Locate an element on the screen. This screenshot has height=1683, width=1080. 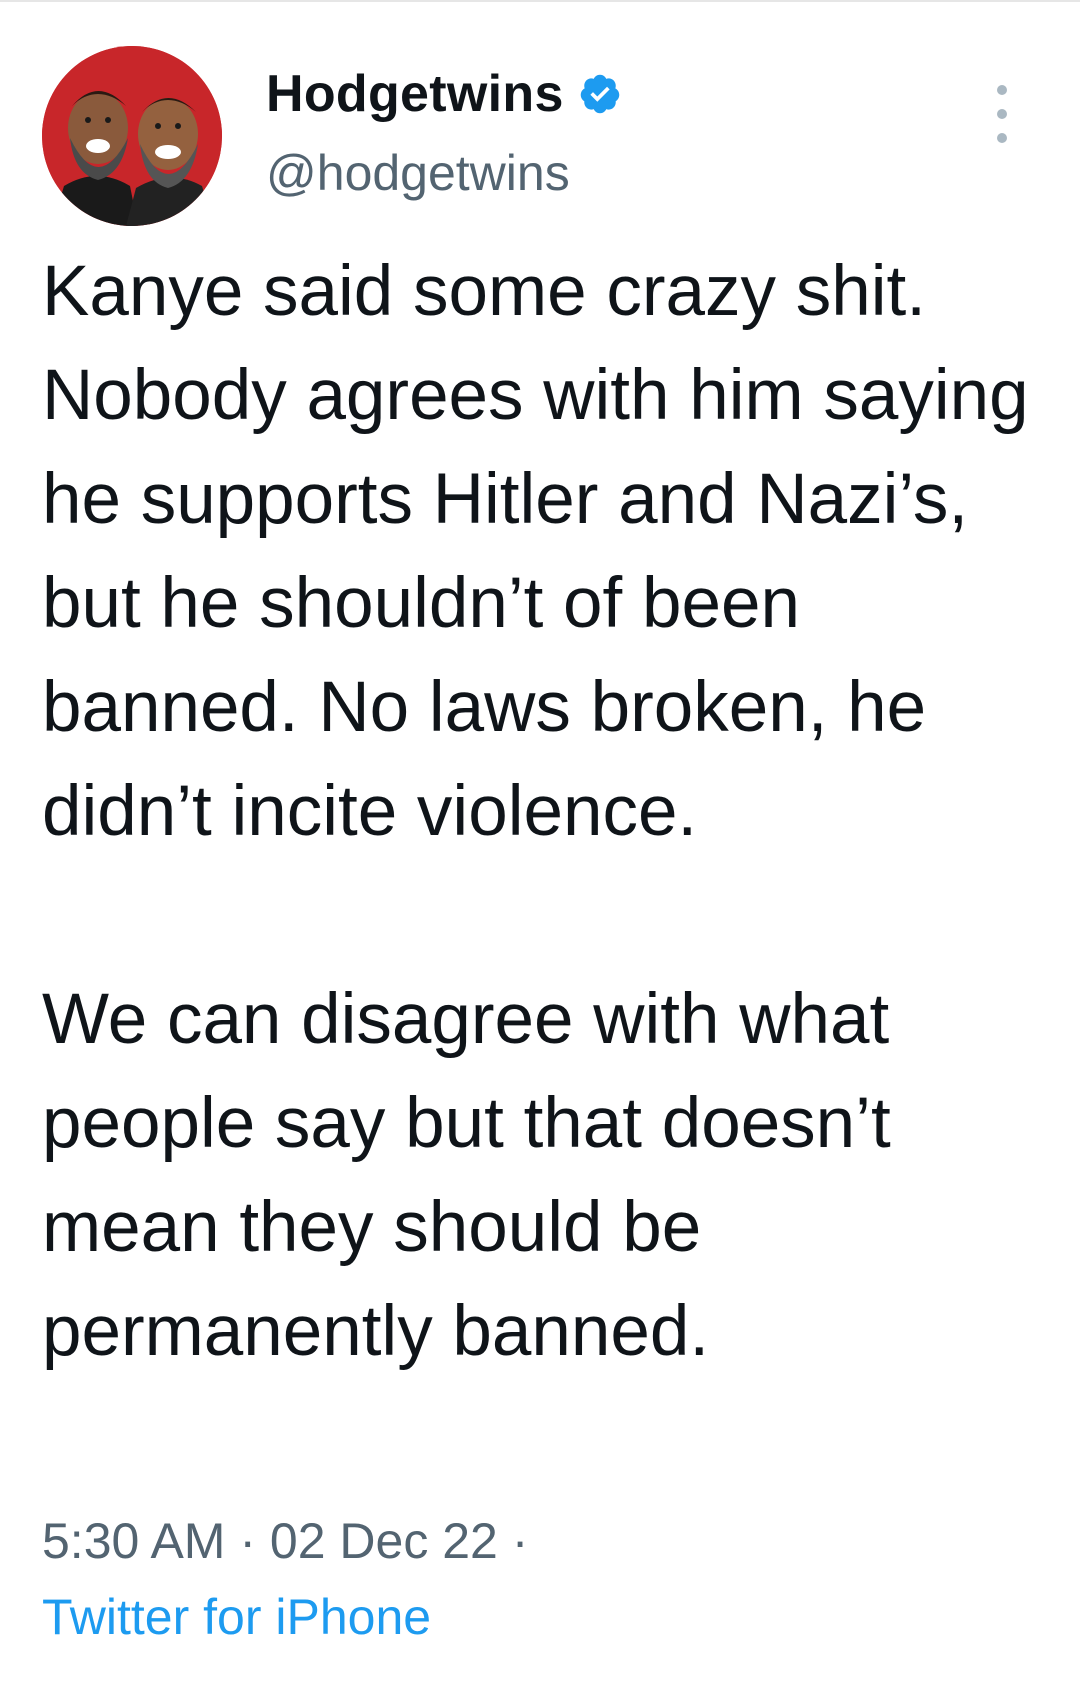
author-display-name: Hodgetwins is located at coordinates (415, 94).